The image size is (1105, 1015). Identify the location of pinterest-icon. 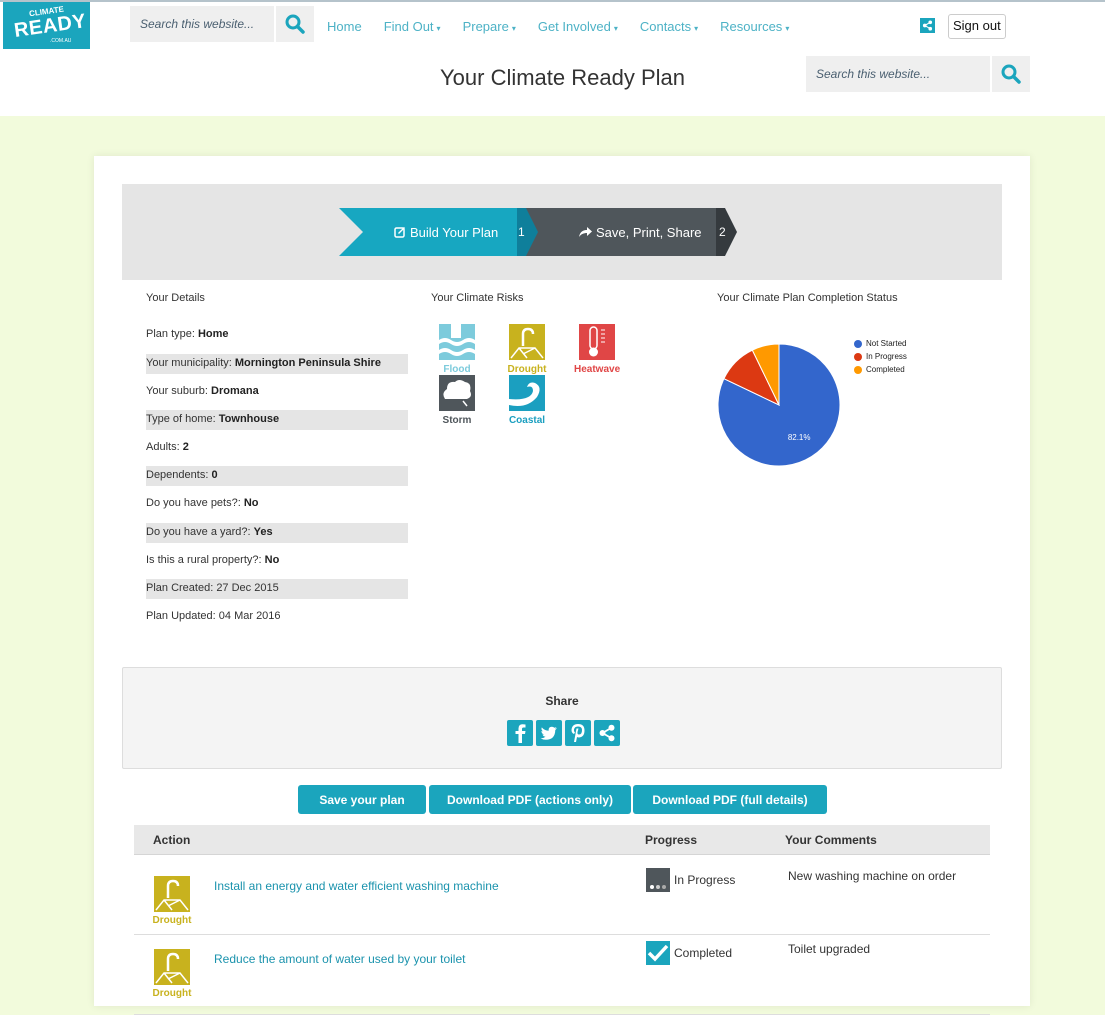
(578, 733).